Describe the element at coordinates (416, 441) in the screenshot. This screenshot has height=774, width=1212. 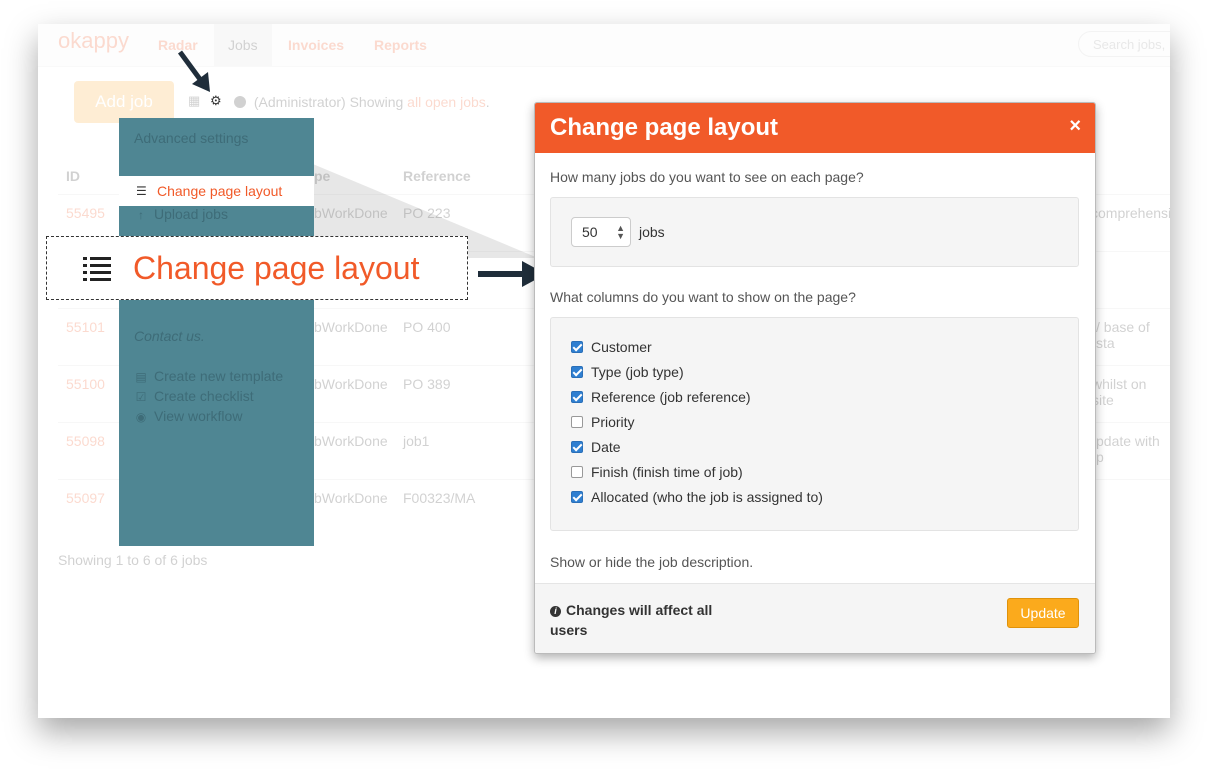
I see `row-reference: job1` at that location.